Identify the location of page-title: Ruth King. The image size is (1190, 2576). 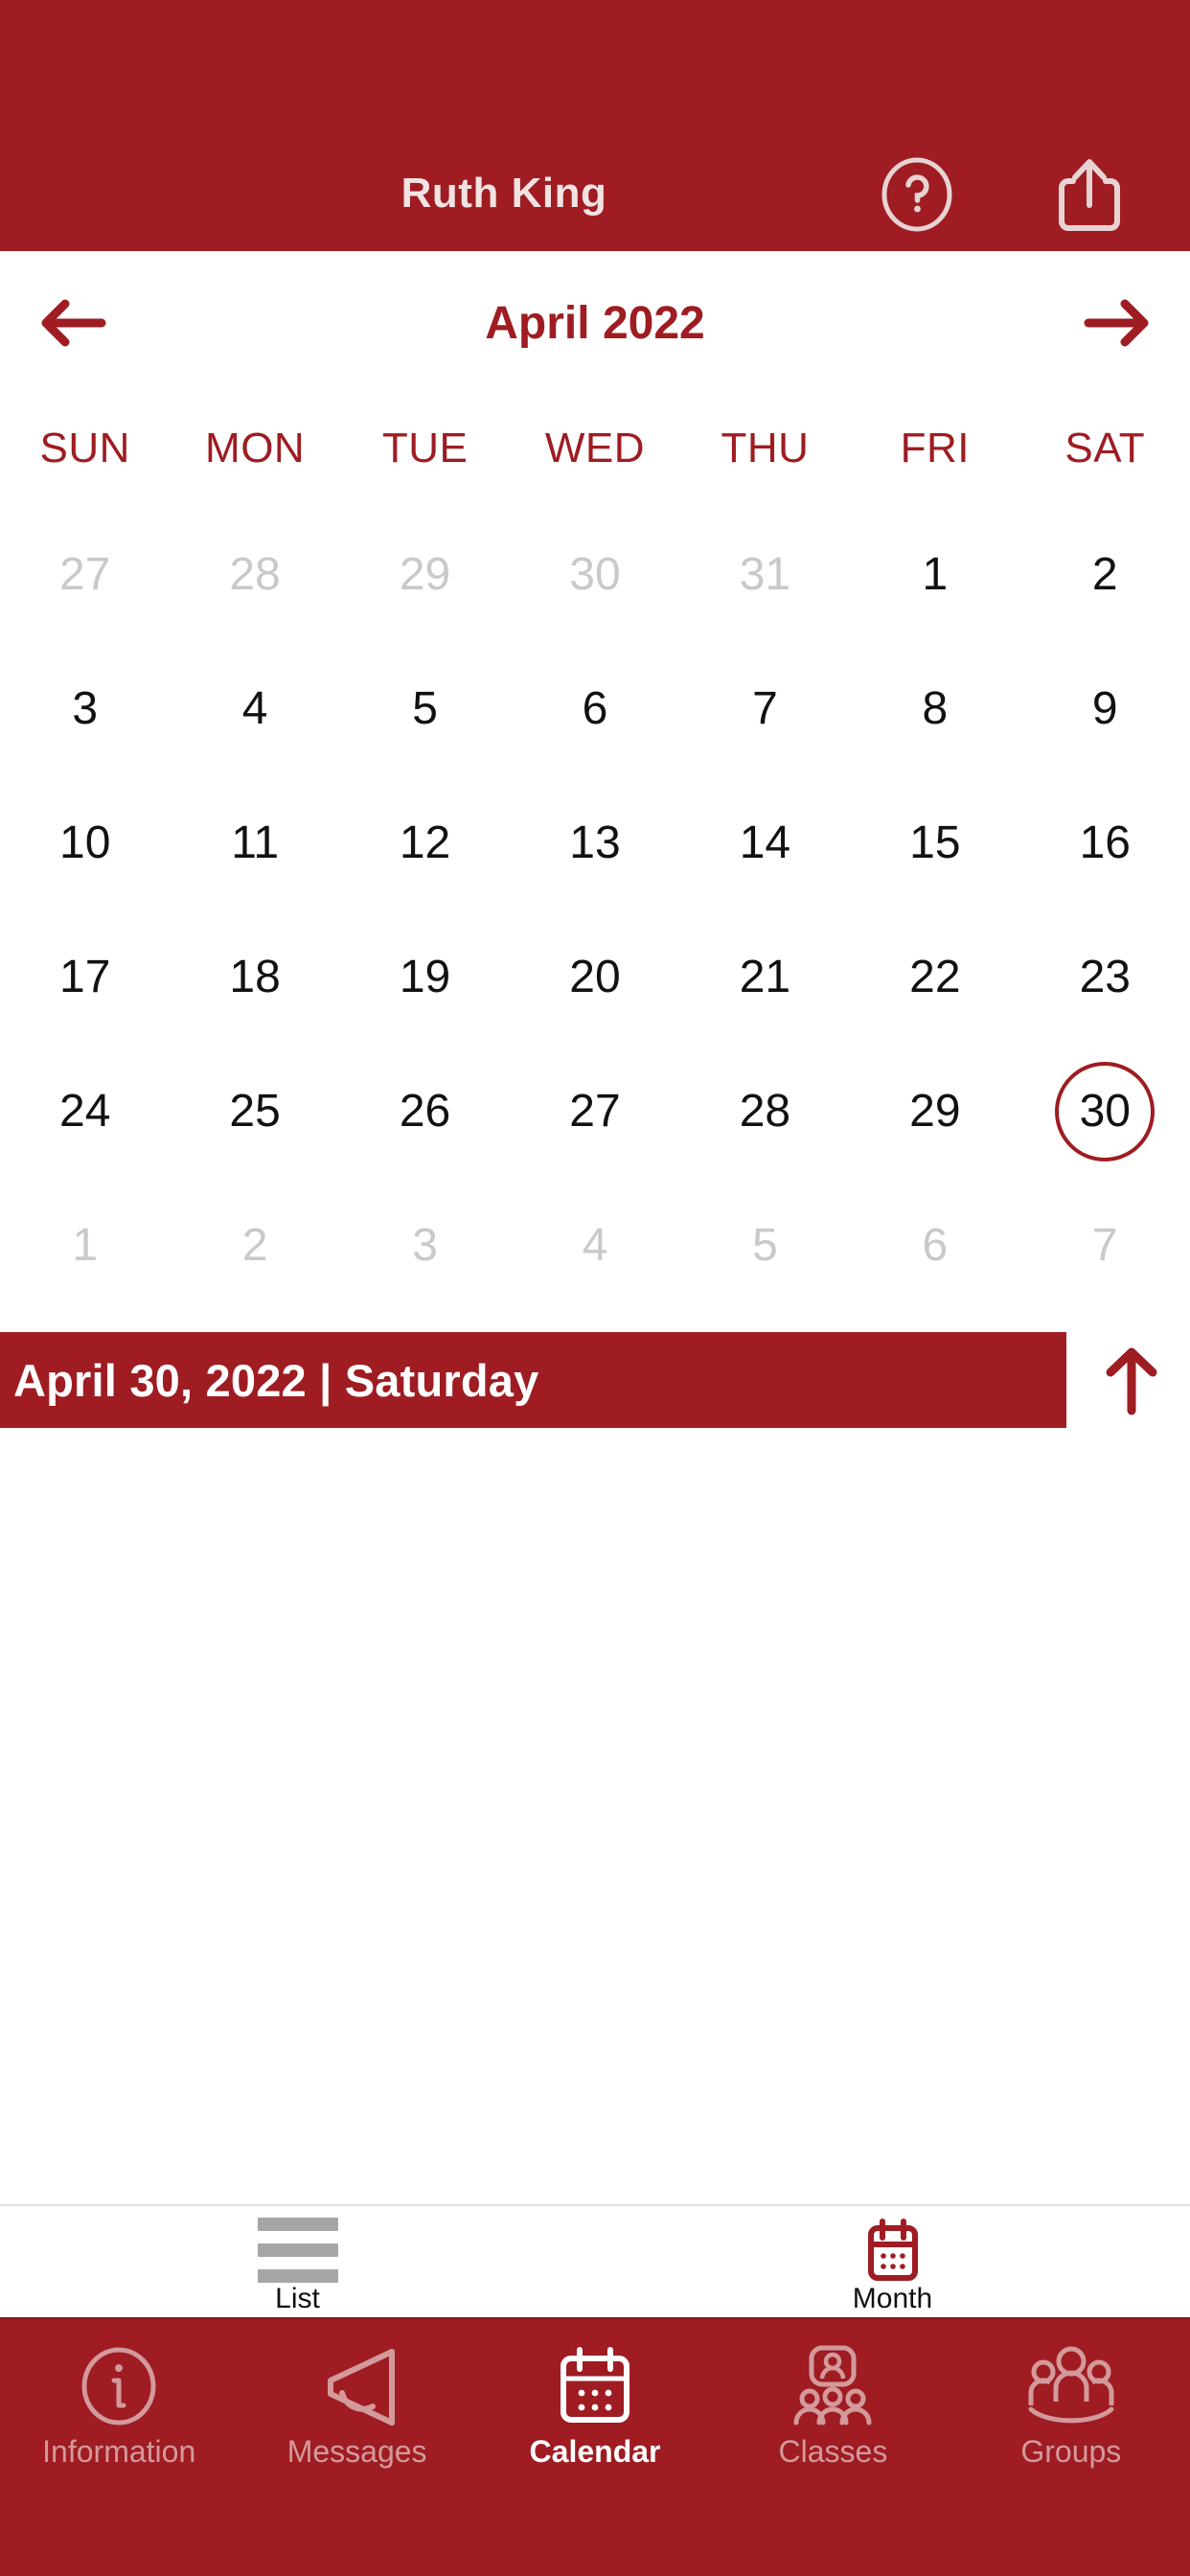
(503, 193).